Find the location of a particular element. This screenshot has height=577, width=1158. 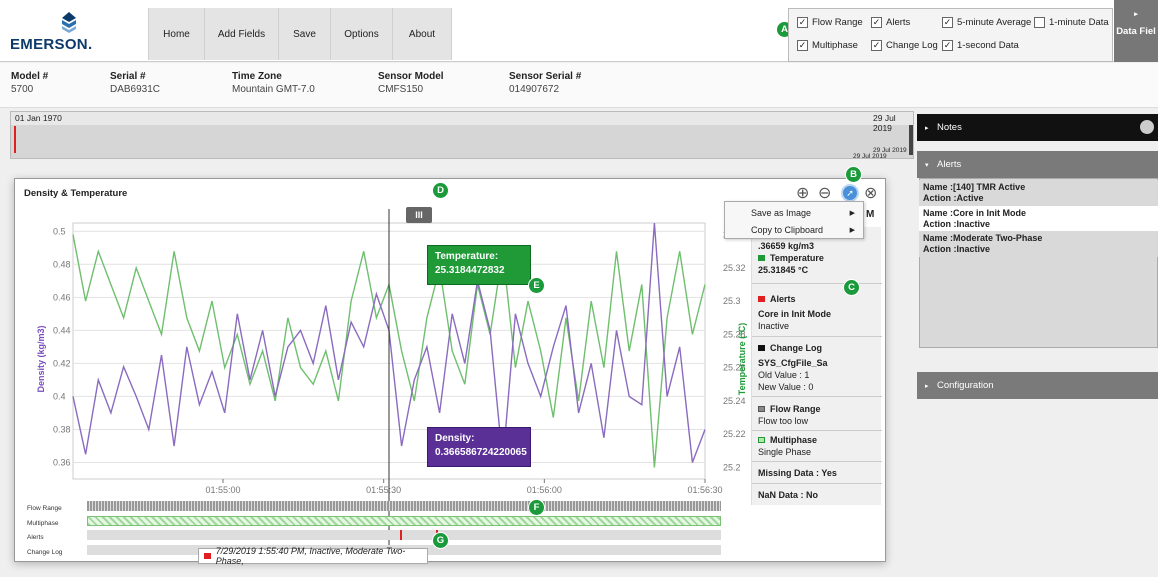

callout-marker-c: C is located at coordinates (851, 287).